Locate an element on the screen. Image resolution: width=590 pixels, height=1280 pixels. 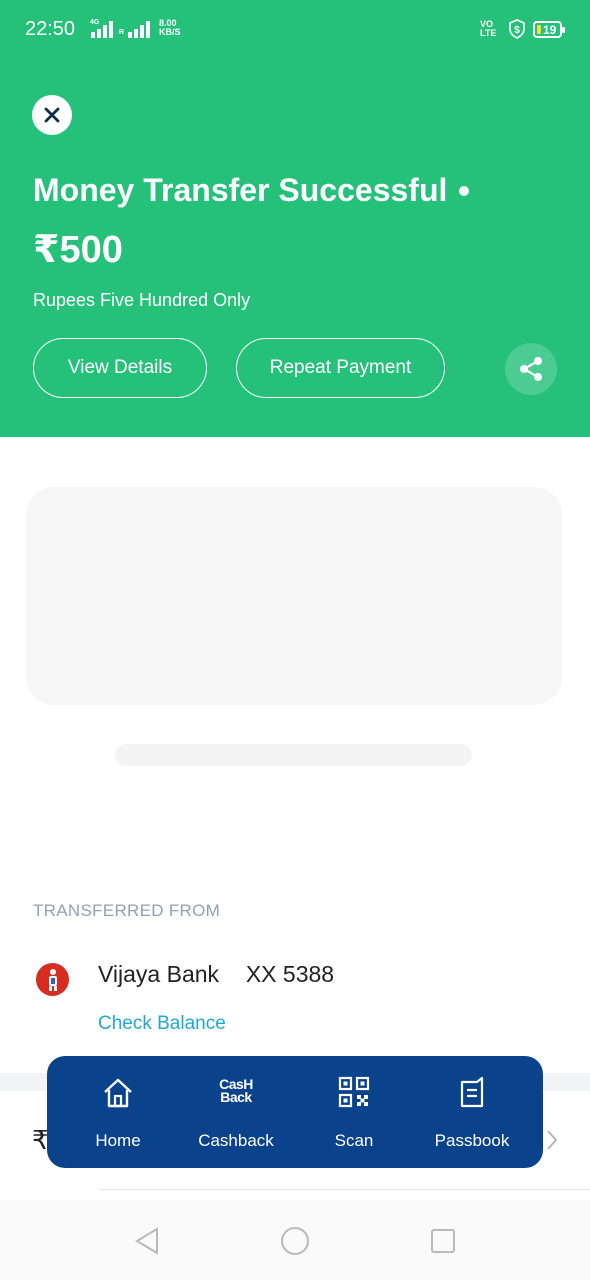
signal-strength-icon is located at coordinates (102, 29).